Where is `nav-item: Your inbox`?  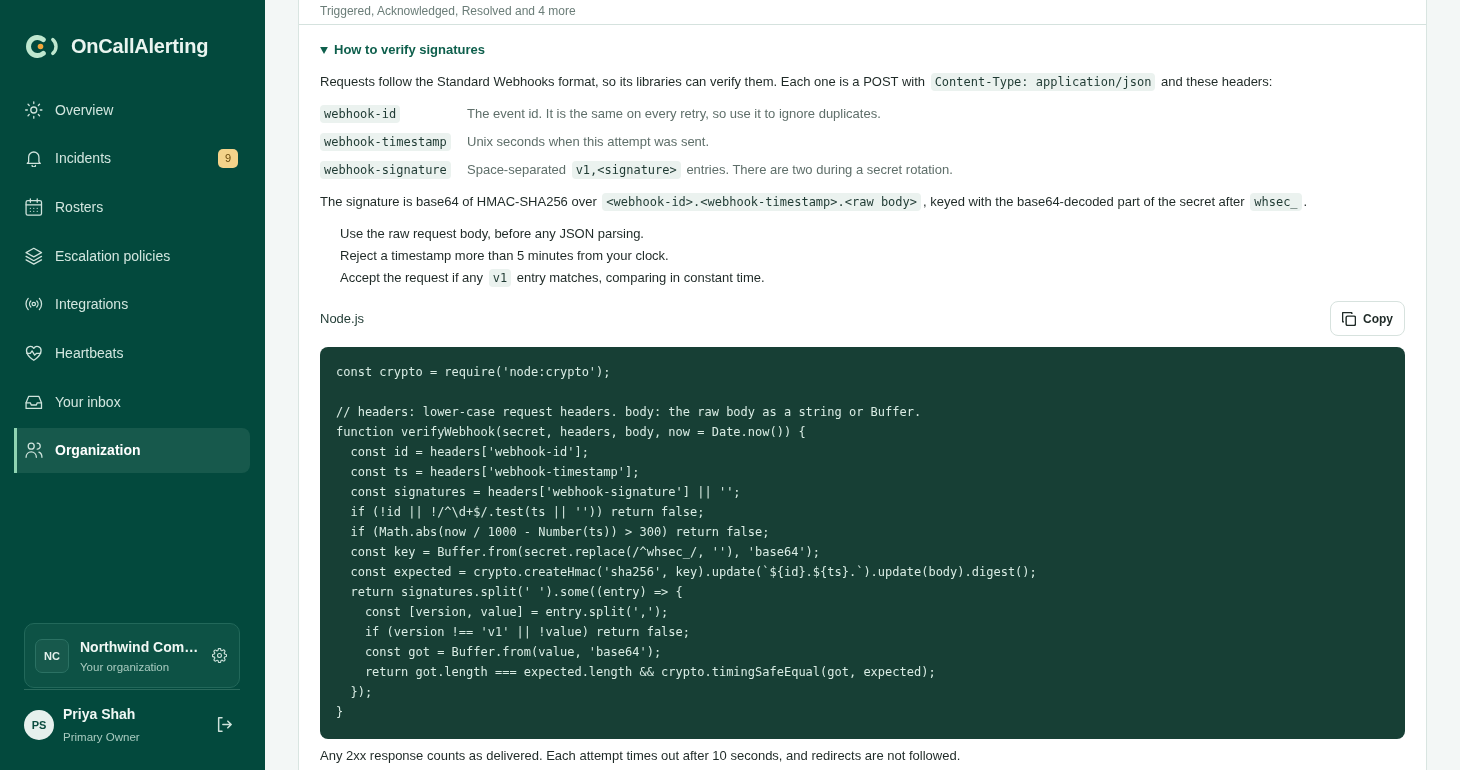 nav-item: Your inbox is located at coordinates (132, 402).